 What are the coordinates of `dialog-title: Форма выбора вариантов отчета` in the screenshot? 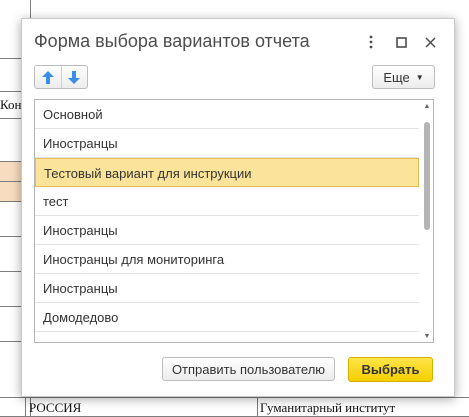 It's located at (172, 41).